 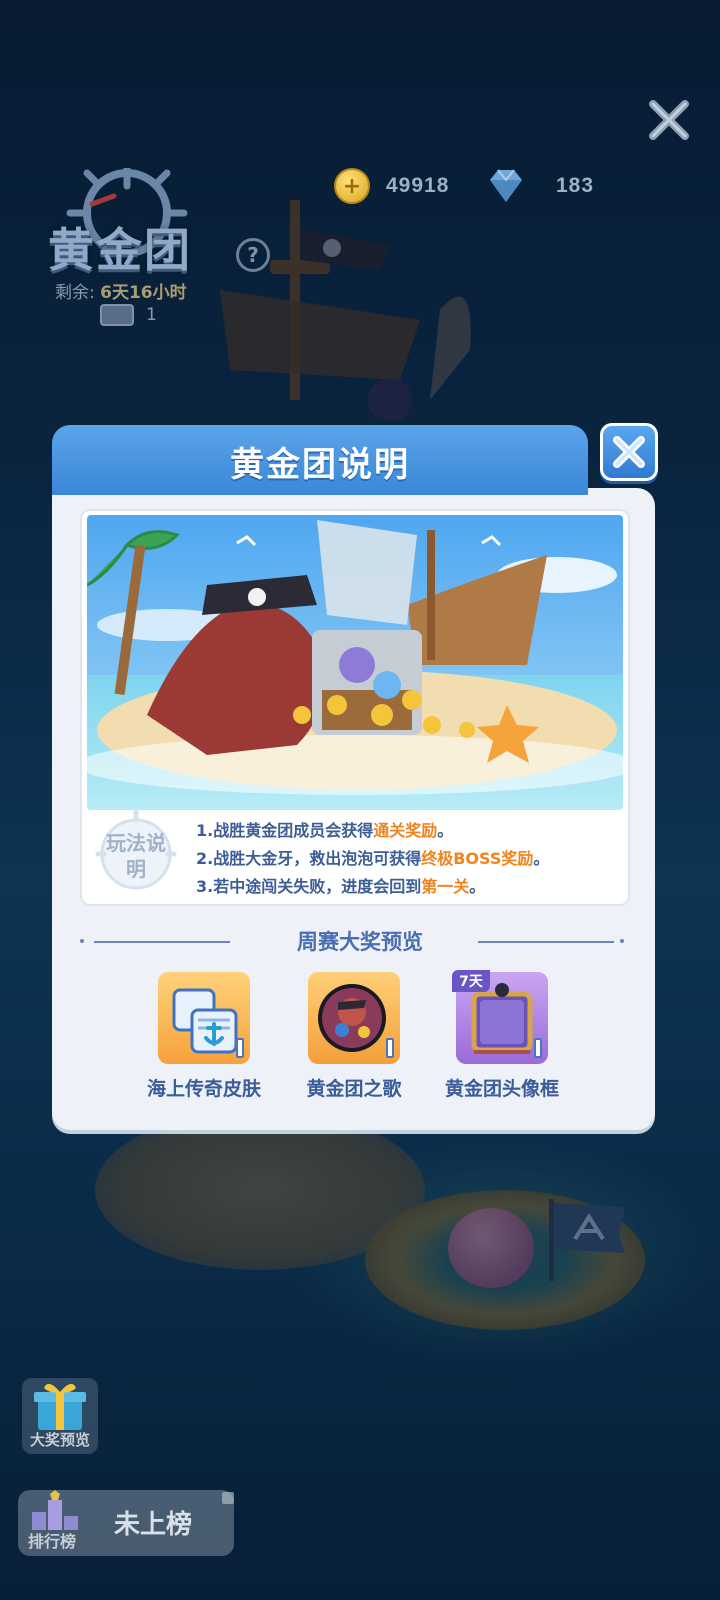 I want to click on diamond-icon, so click(x=506, y=185).